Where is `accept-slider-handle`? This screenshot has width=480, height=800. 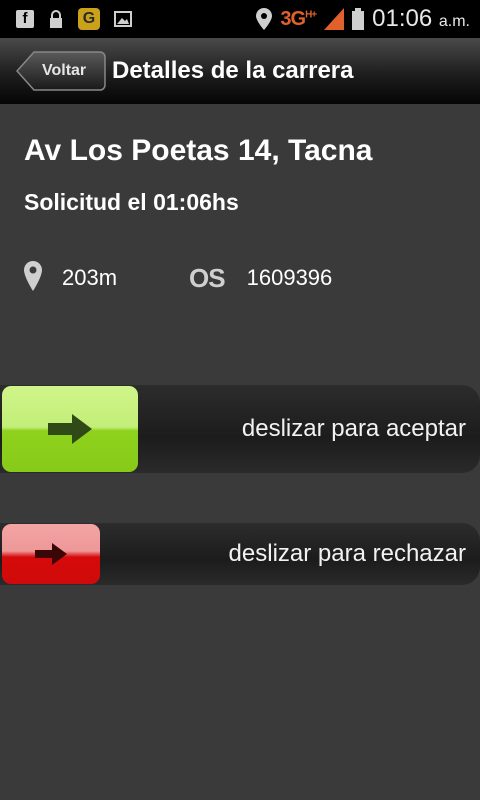
accept-slider-handle is located at coordinates (70, 429).